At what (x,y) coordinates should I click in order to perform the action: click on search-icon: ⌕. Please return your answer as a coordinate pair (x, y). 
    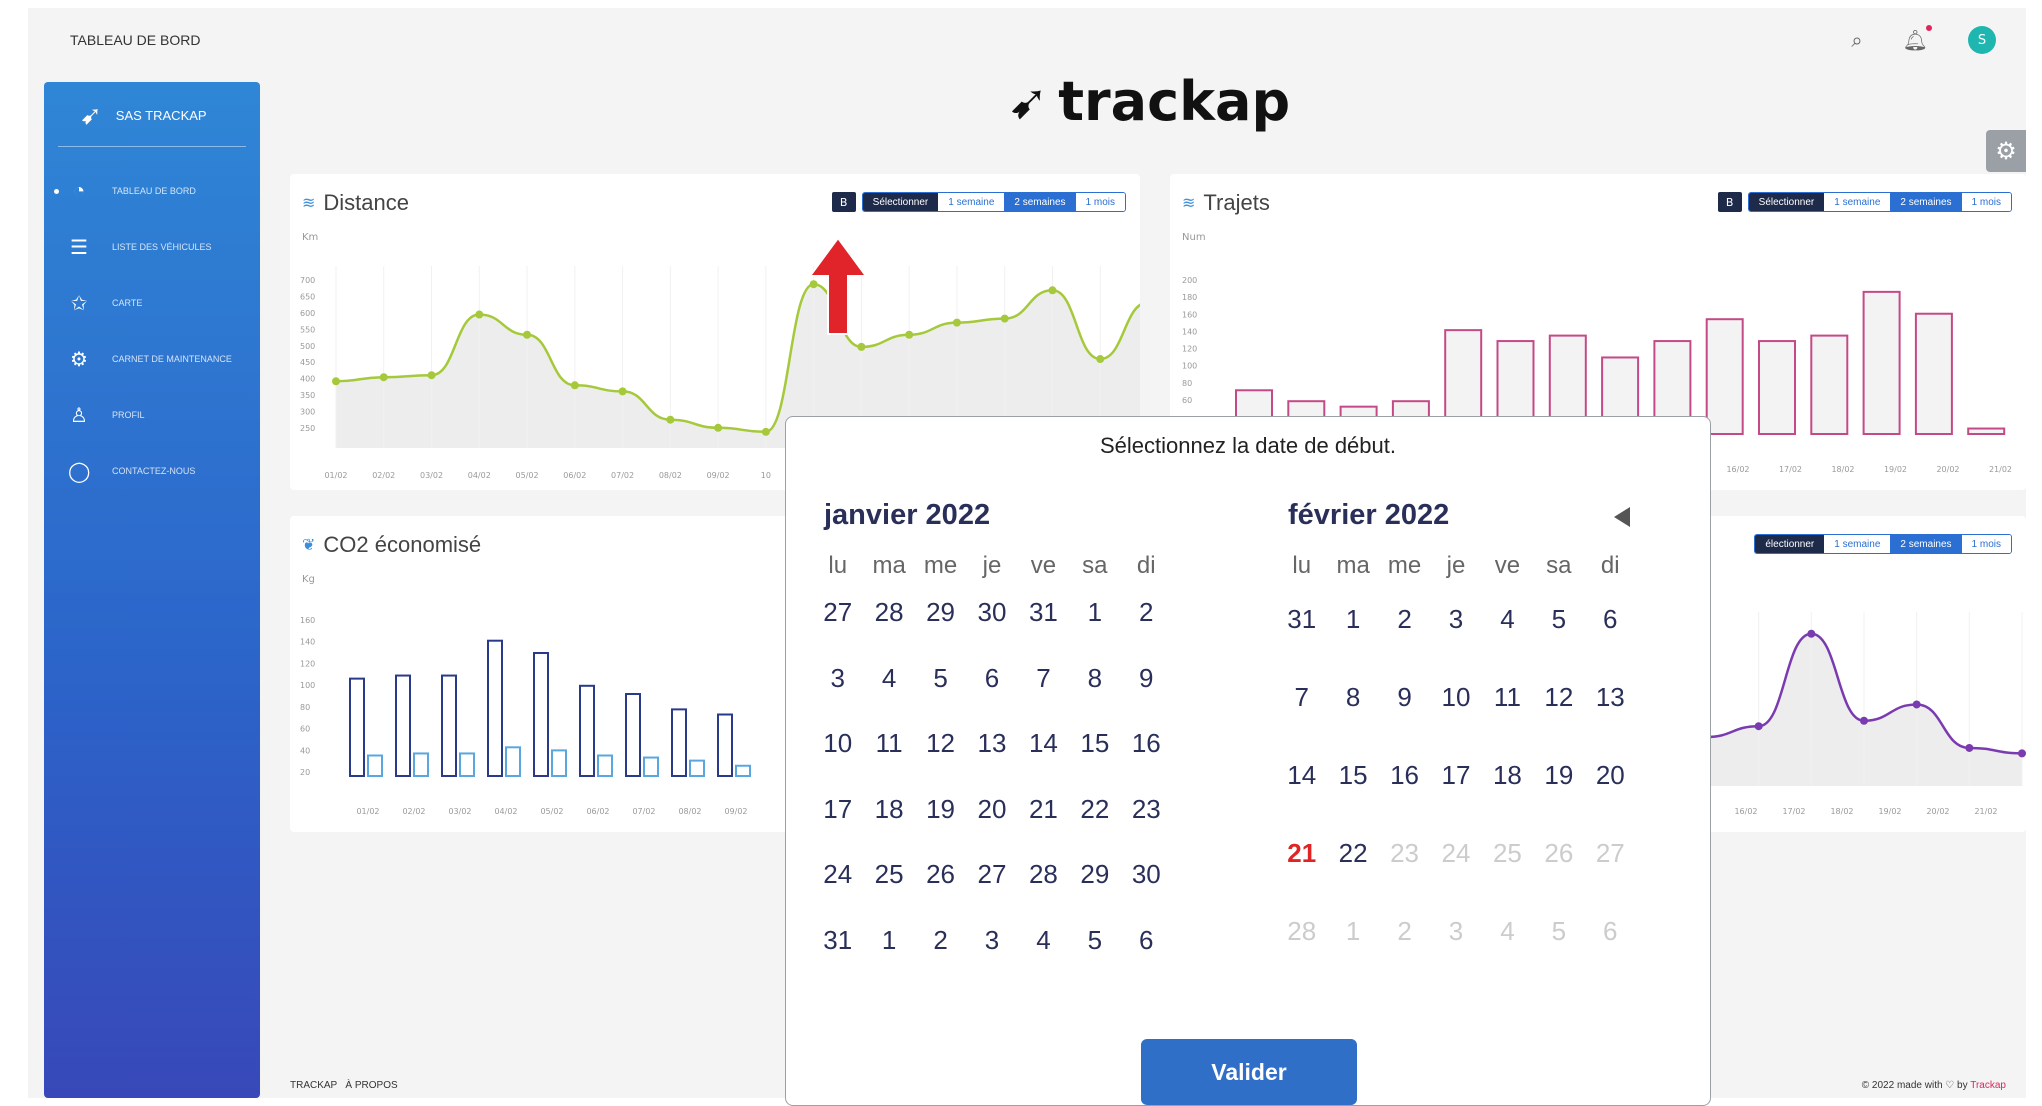
    Looking at the image, I should click on (1856, 40).